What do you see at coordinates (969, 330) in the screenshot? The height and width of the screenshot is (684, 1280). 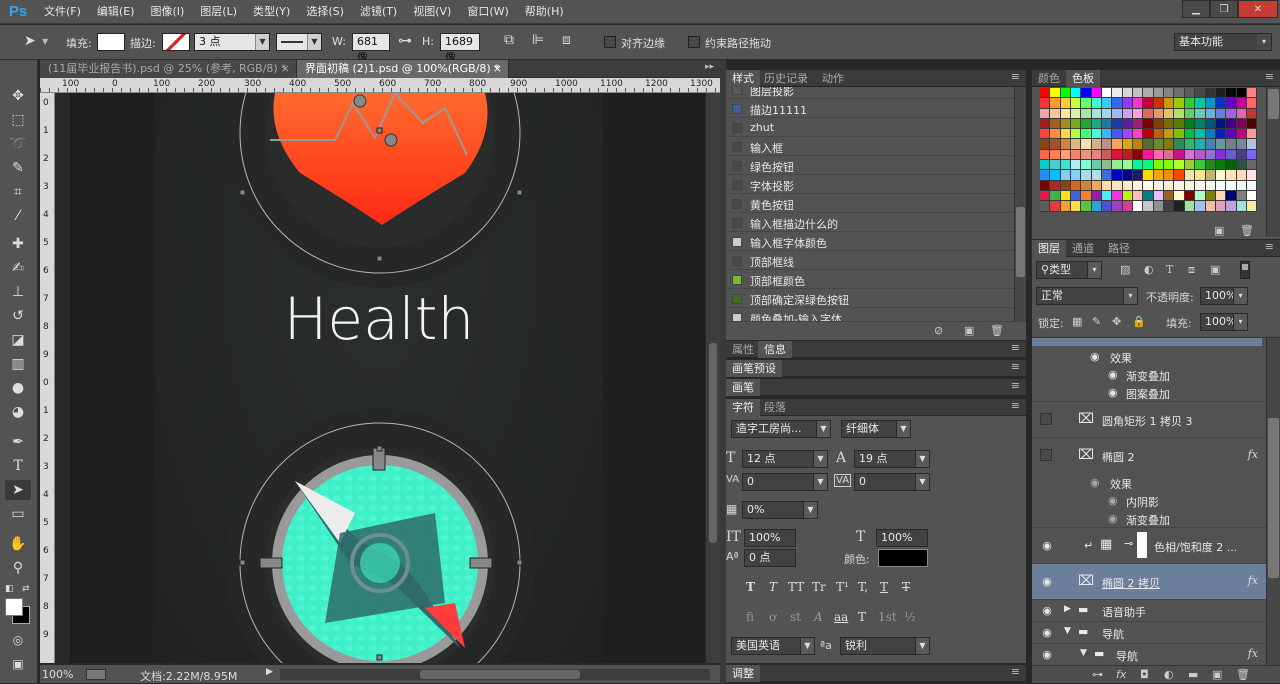 I see `new-style-icon: ▣` at bounding box center [969, 330].